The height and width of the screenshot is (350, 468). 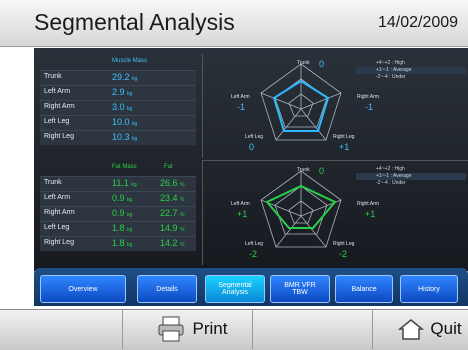 What do you see at coordinates (121, 122) in the screenshot?
I see `muscle-value: 10.0` at bounding box center [121, 122].